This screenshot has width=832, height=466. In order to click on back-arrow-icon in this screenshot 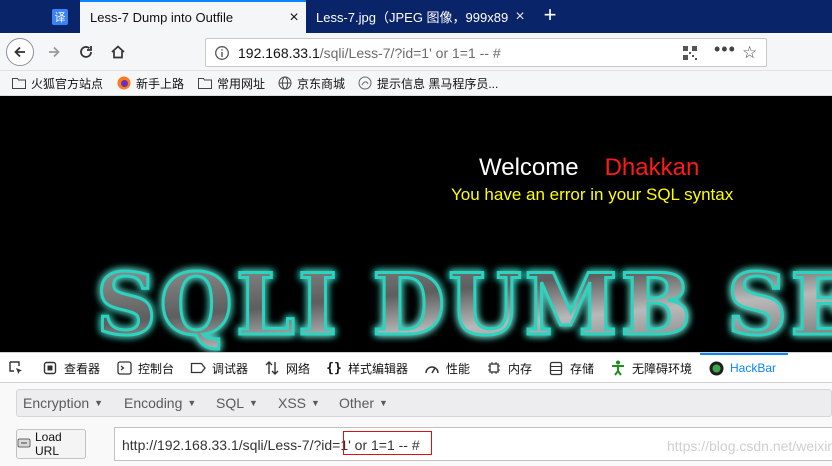, I will do `click(19, 52)`.